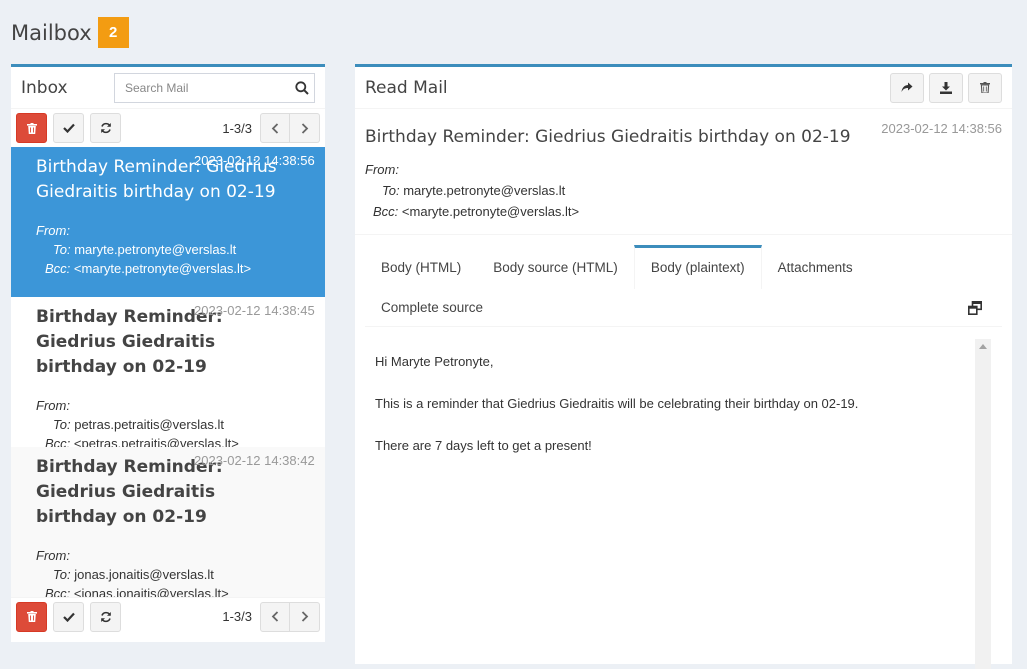  I want to click on to-address: petras.petraitis@verslas.lt, so click(149, 424).